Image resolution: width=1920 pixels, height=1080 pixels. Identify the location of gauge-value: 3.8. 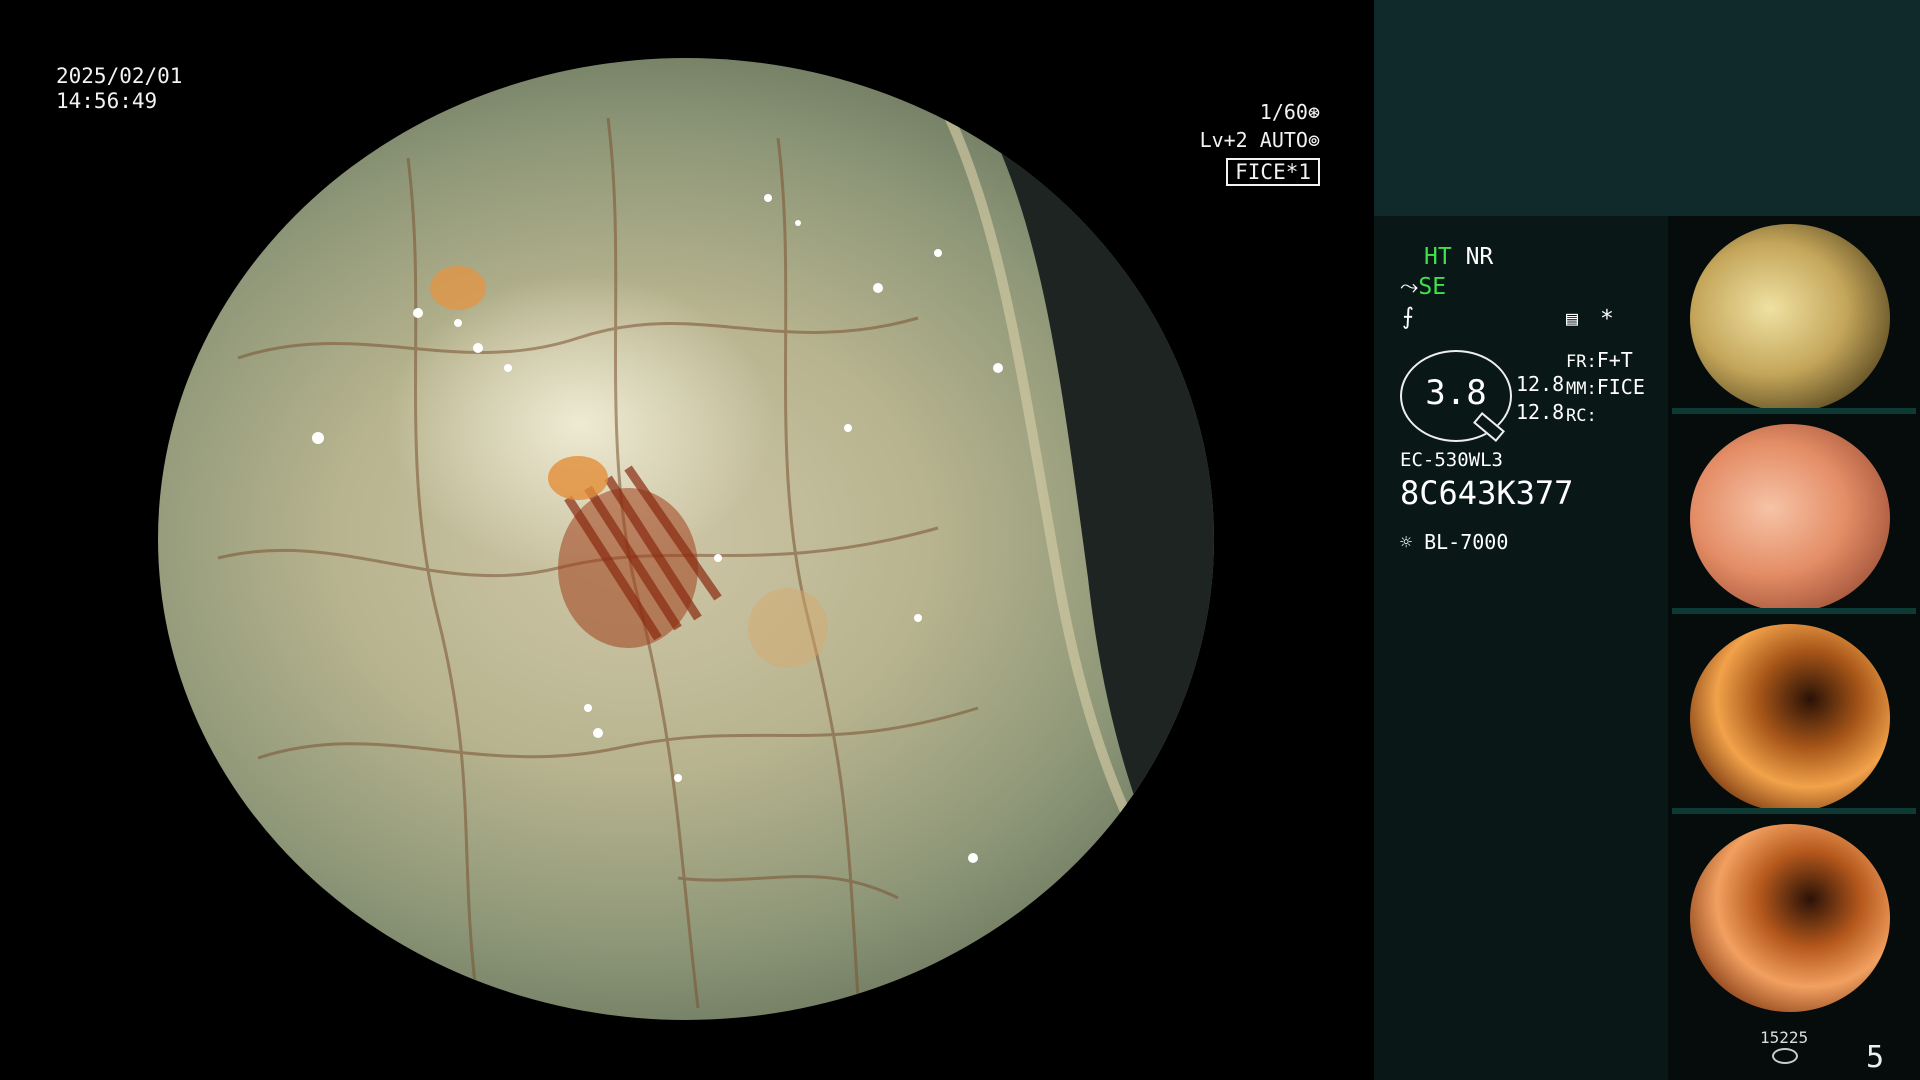
(1456, 393).